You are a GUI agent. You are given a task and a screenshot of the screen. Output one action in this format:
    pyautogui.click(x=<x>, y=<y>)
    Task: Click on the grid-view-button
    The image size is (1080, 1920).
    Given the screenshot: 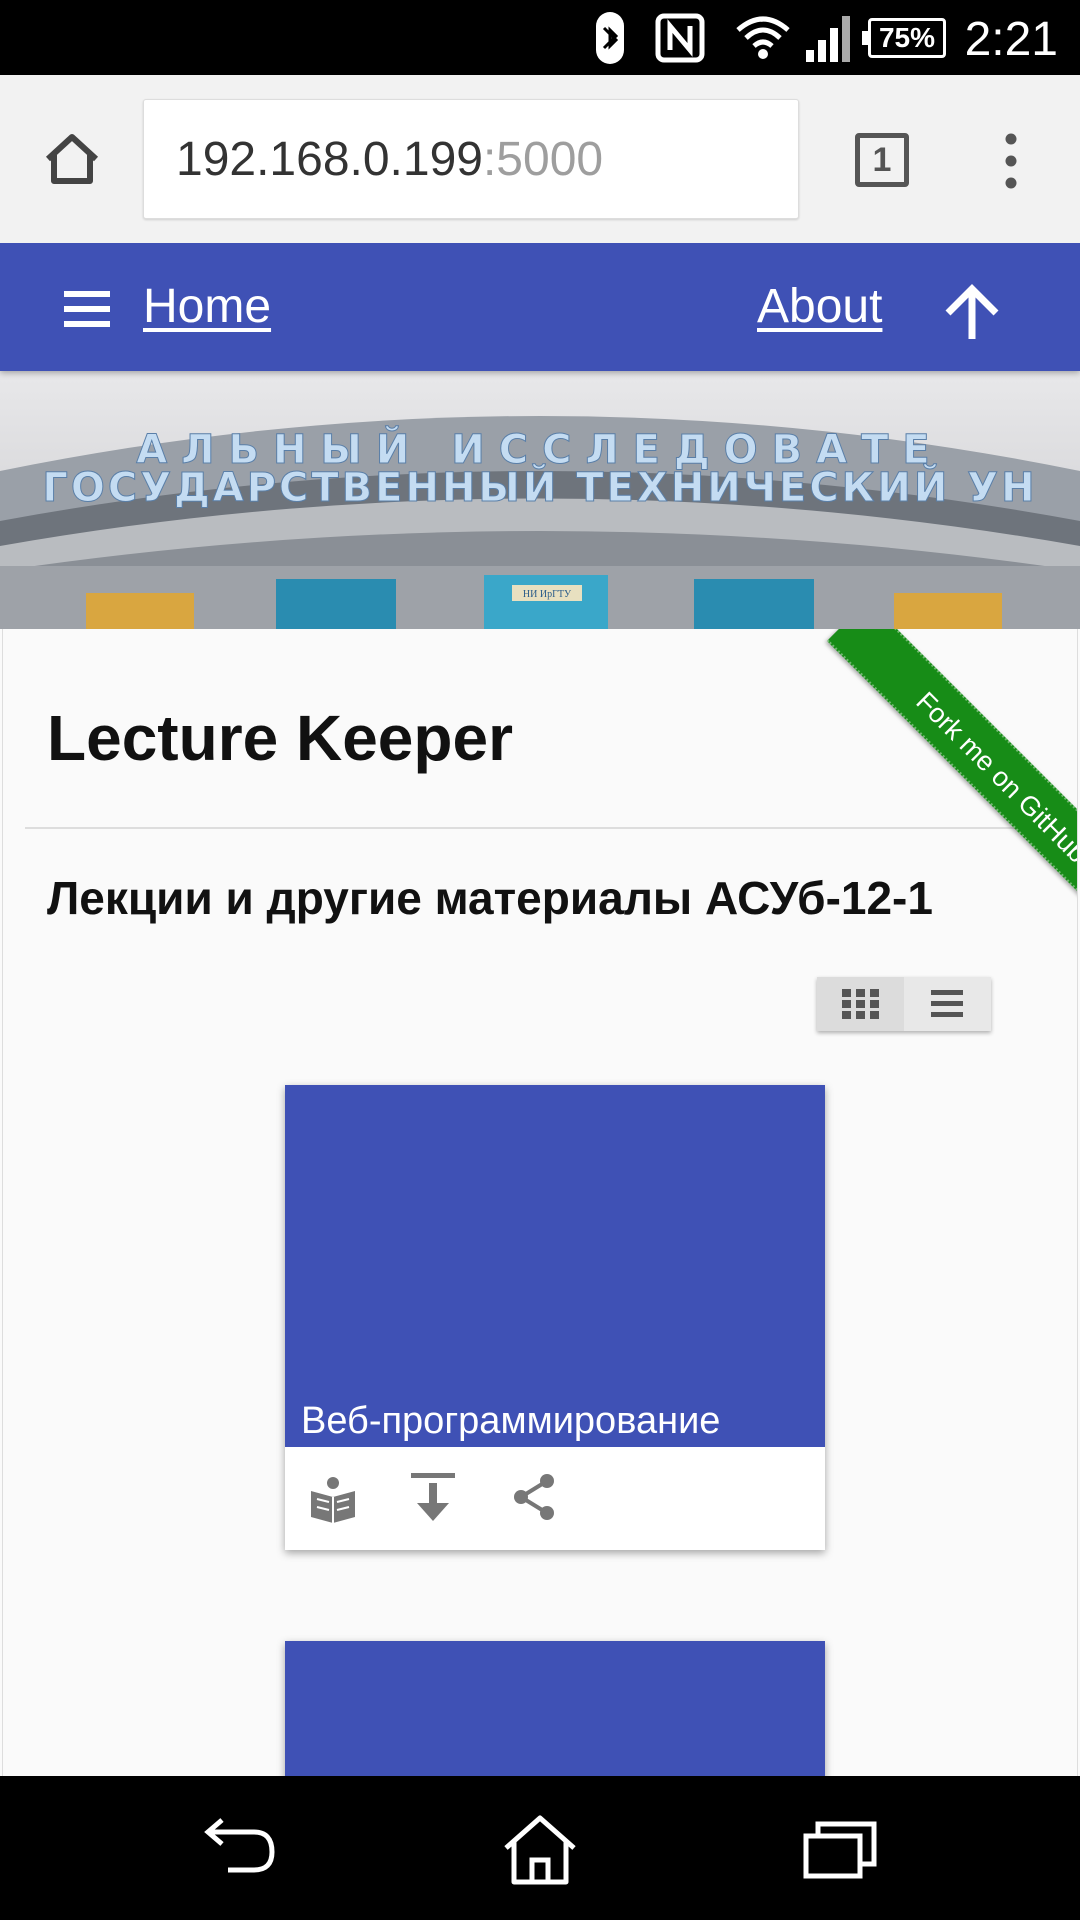 What is the action you would take?
    pyautogui.click(x=860, y=1004)
    